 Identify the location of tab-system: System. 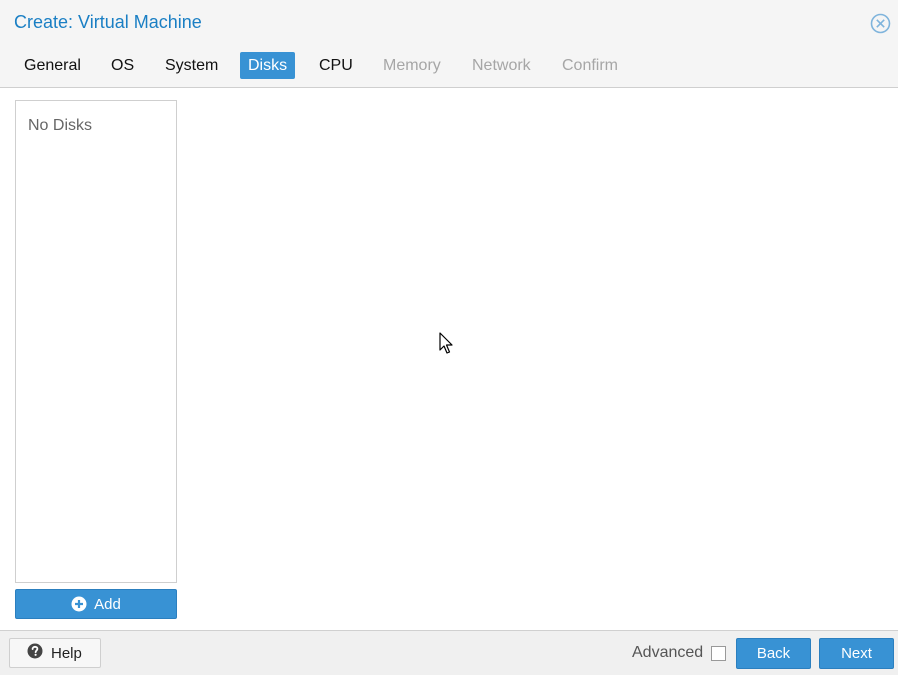
(191, 65).